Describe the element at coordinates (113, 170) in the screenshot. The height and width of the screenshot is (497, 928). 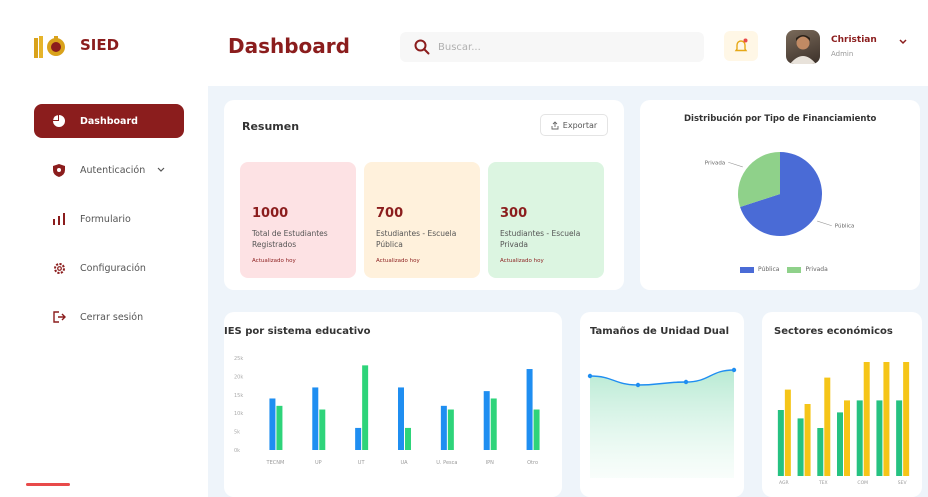
I see `sidebar-item-label: Autenticación` at that location.